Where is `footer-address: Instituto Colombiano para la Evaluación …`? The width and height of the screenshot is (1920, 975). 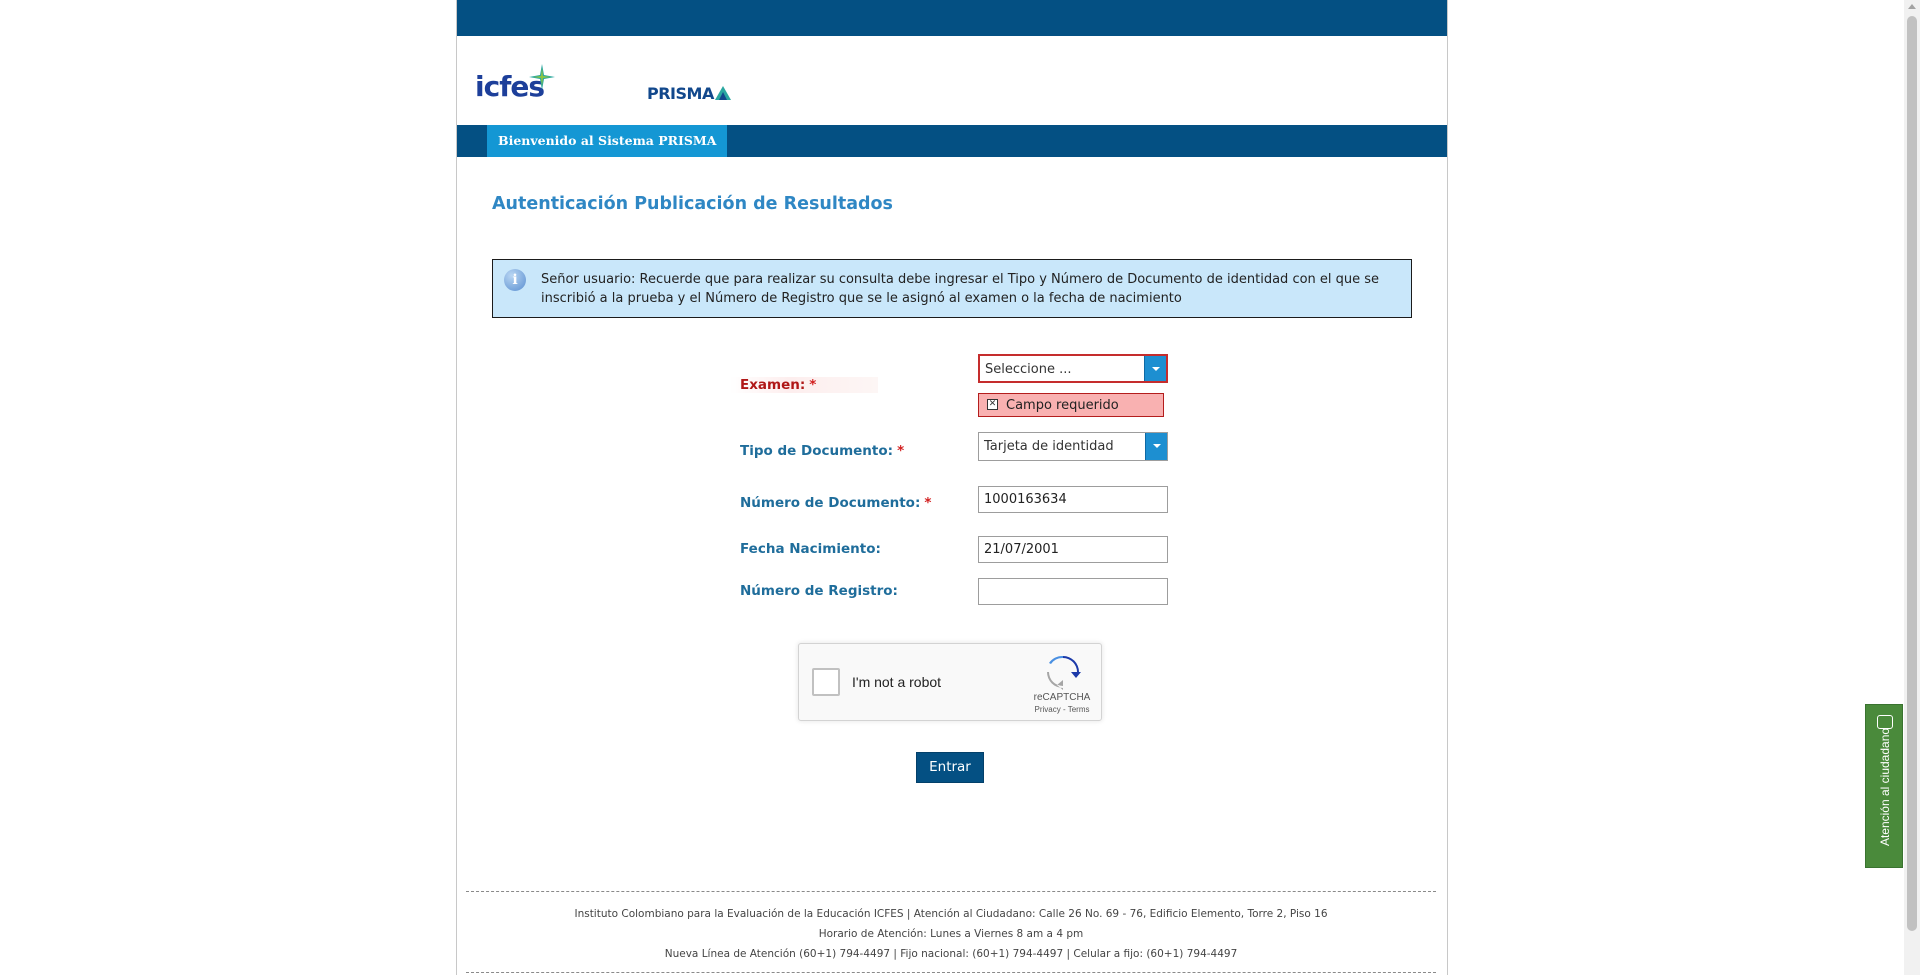
footer-address: Instituto Colombiano para la Evaluación … is located at coordinates (951, 914).